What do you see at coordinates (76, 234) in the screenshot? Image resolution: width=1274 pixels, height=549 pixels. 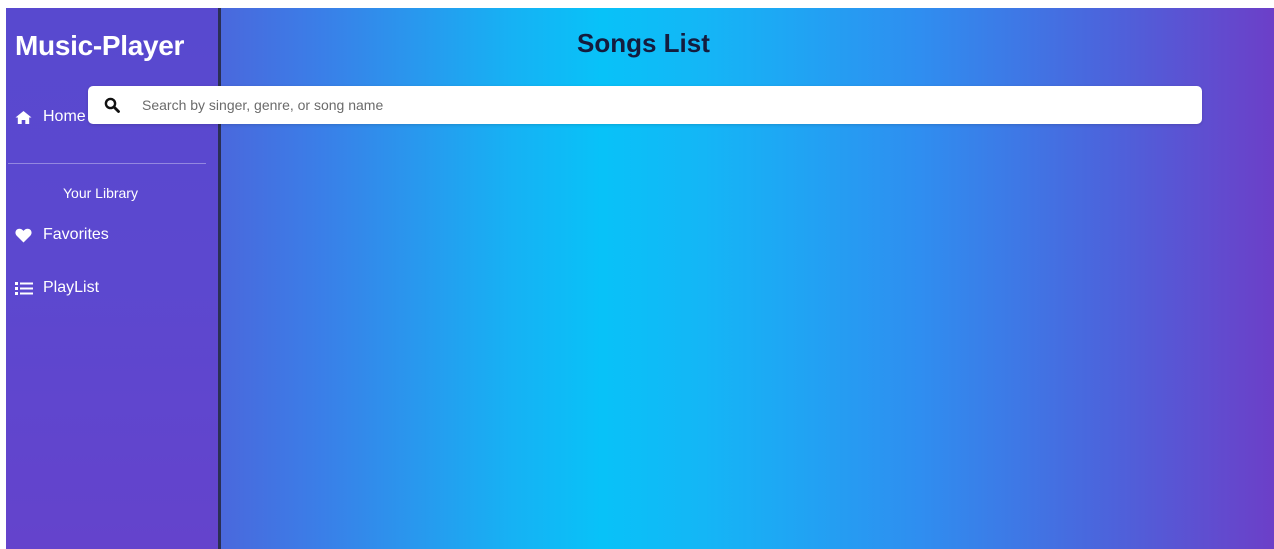 I see `sidebar-item-label: Favorites` at bounding box center [76, 234].